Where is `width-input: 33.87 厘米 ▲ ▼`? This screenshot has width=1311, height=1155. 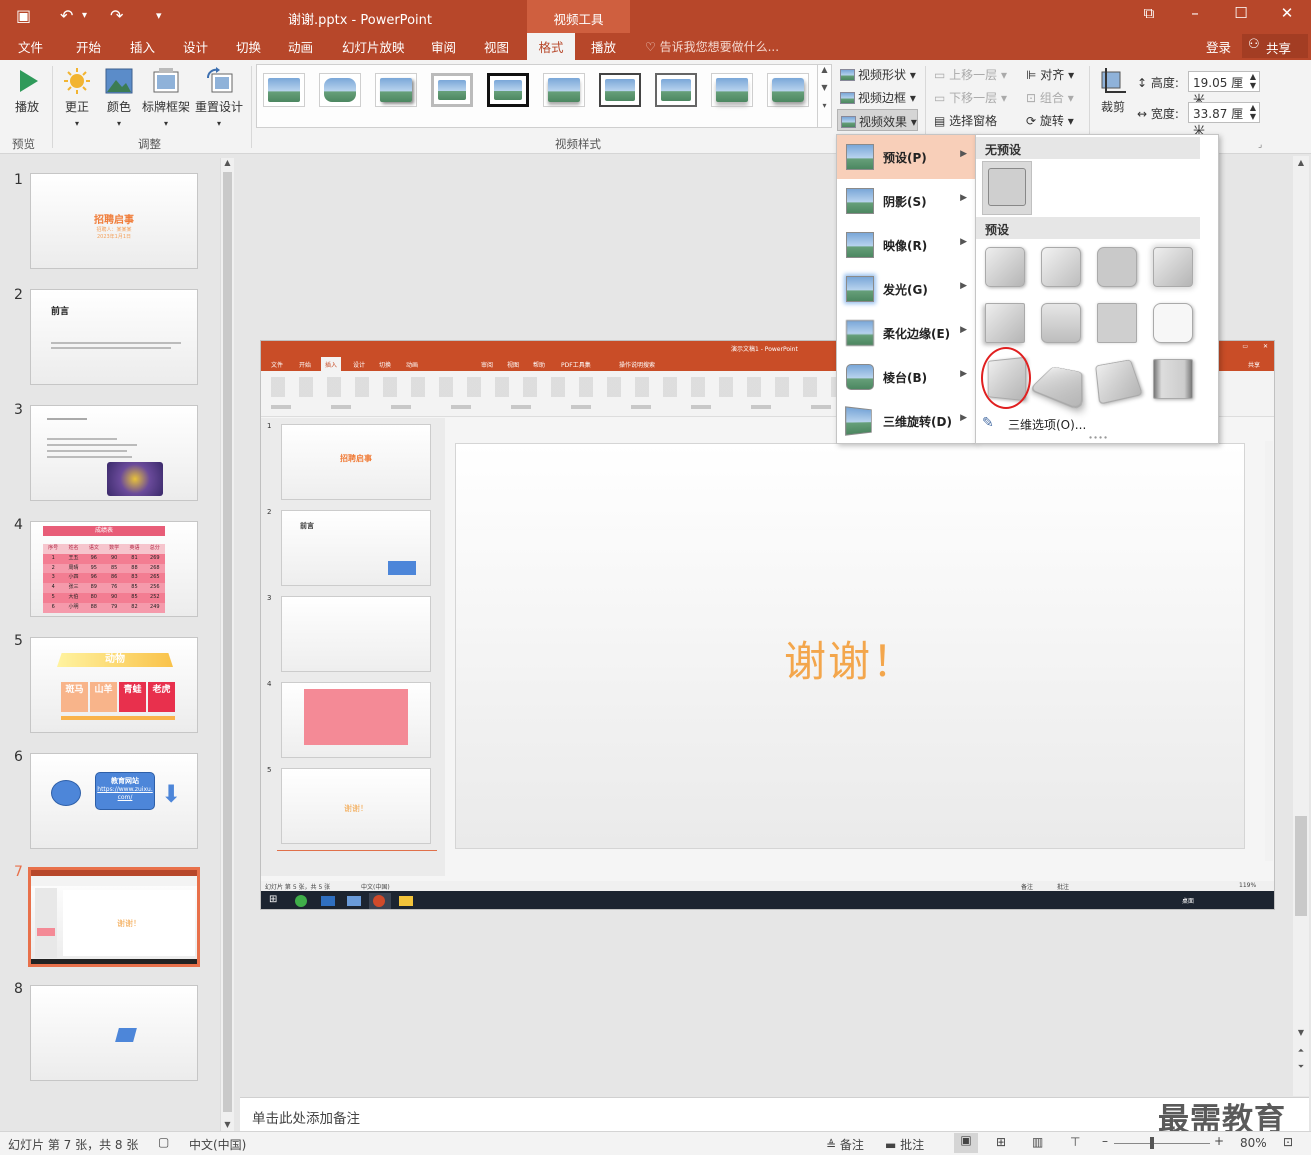 width-input: 33.87 厘米 ▲ ▼ is located at coordinates (1224, 120).